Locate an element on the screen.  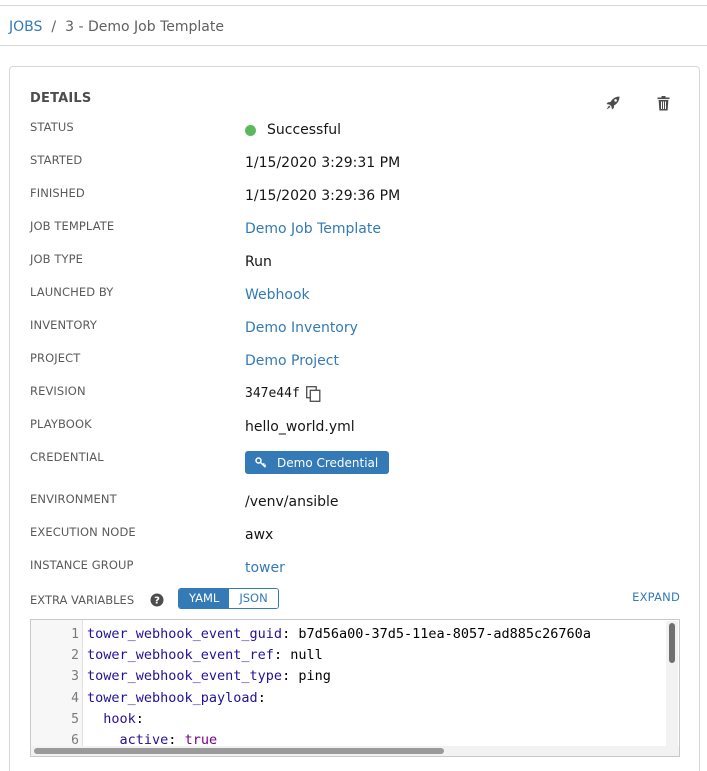
detail-job-type: JOB TYPE Run is located at coordinates (355, 264).